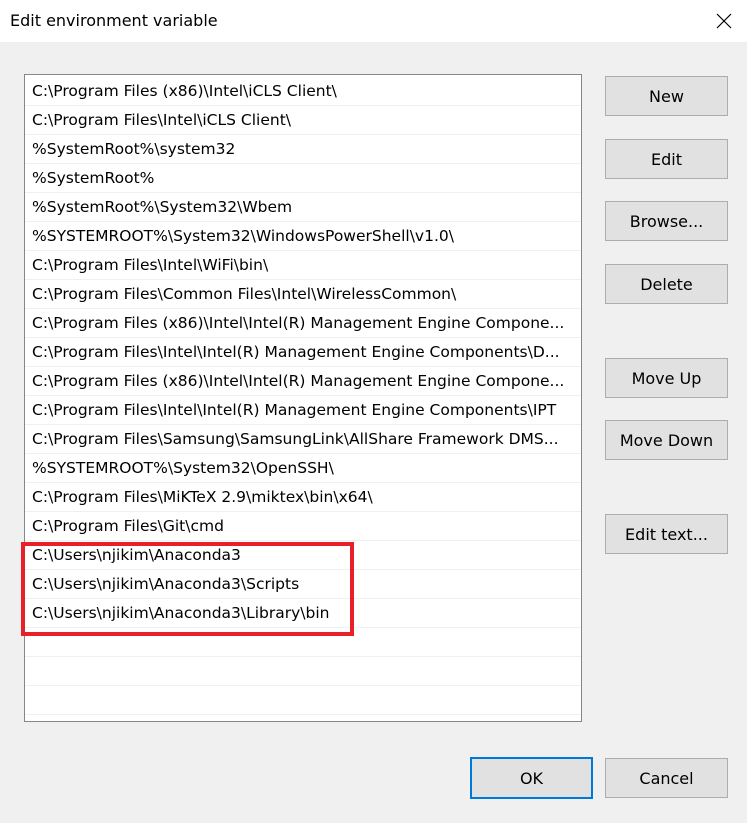 The image size is (747, 823). Describe the element at coordinates (531, 778) in the screenshot. I see `ok-button: OK` at that location.